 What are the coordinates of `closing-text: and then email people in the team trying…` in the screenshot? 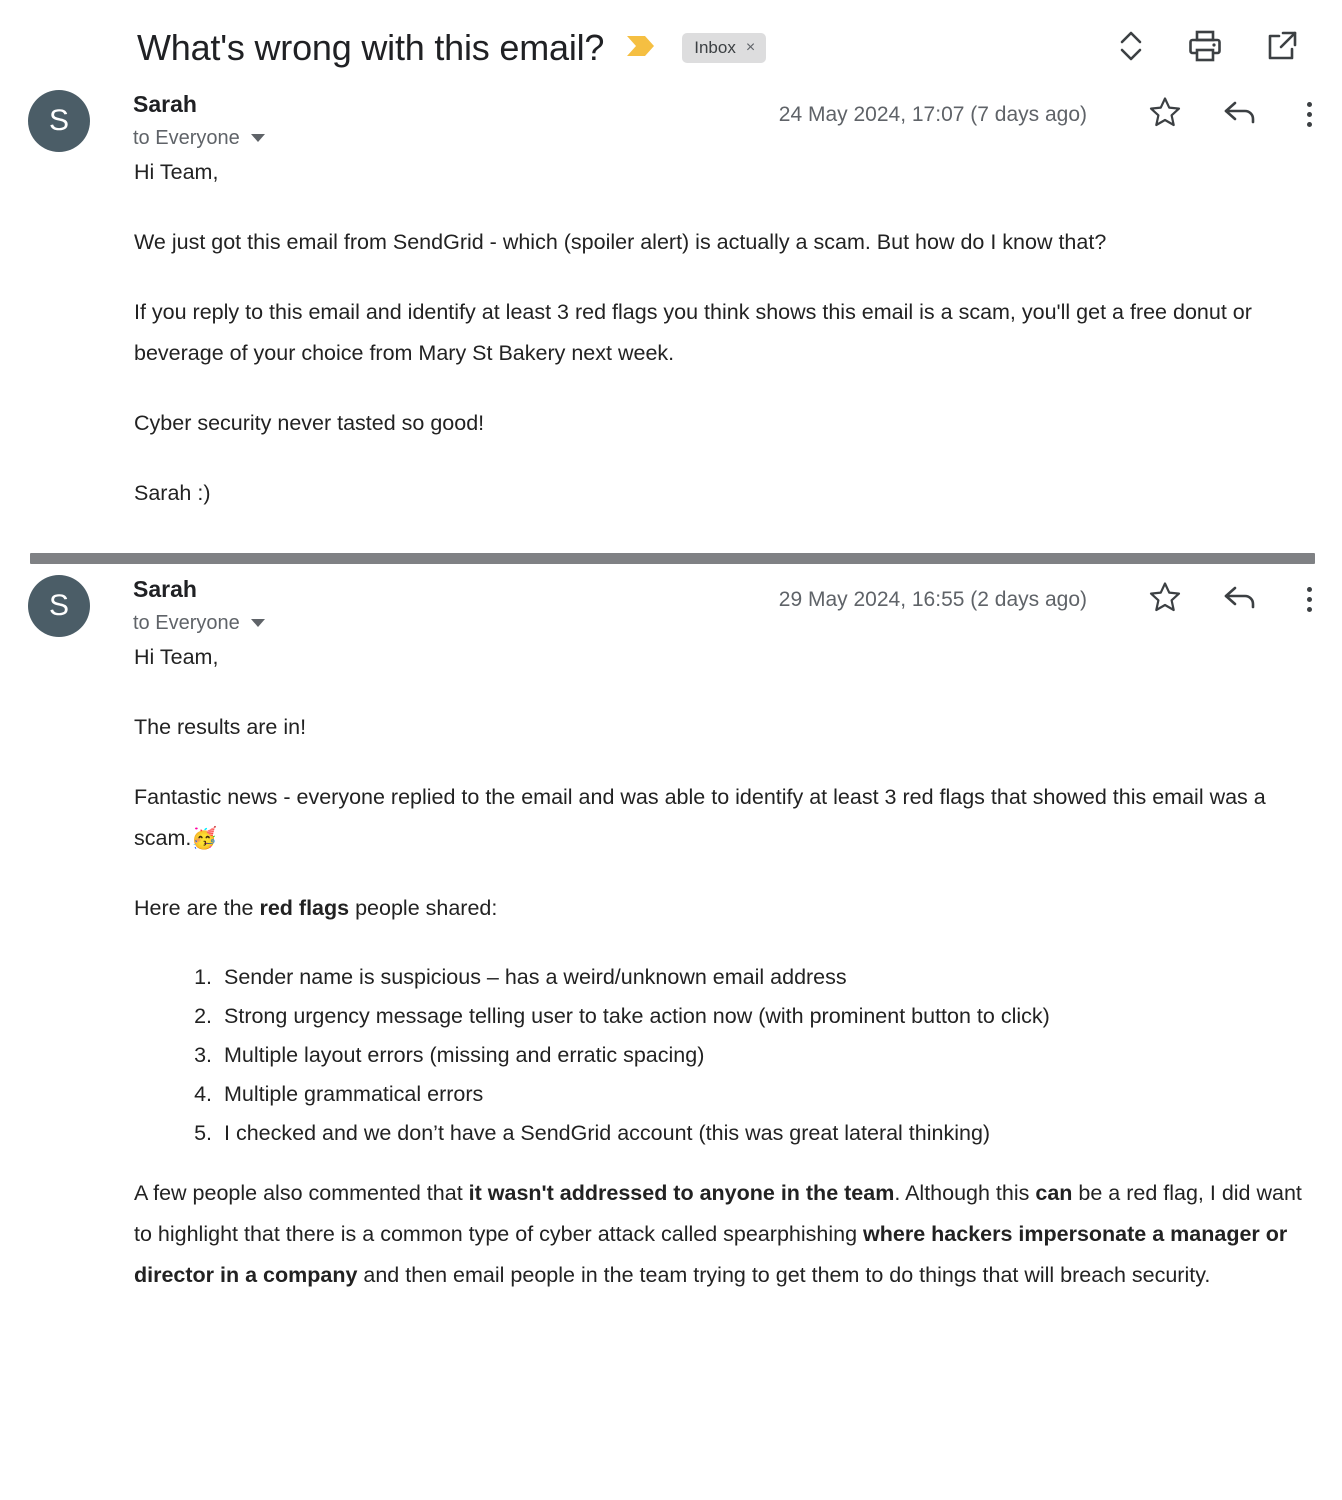 It's located at (784, 1275).